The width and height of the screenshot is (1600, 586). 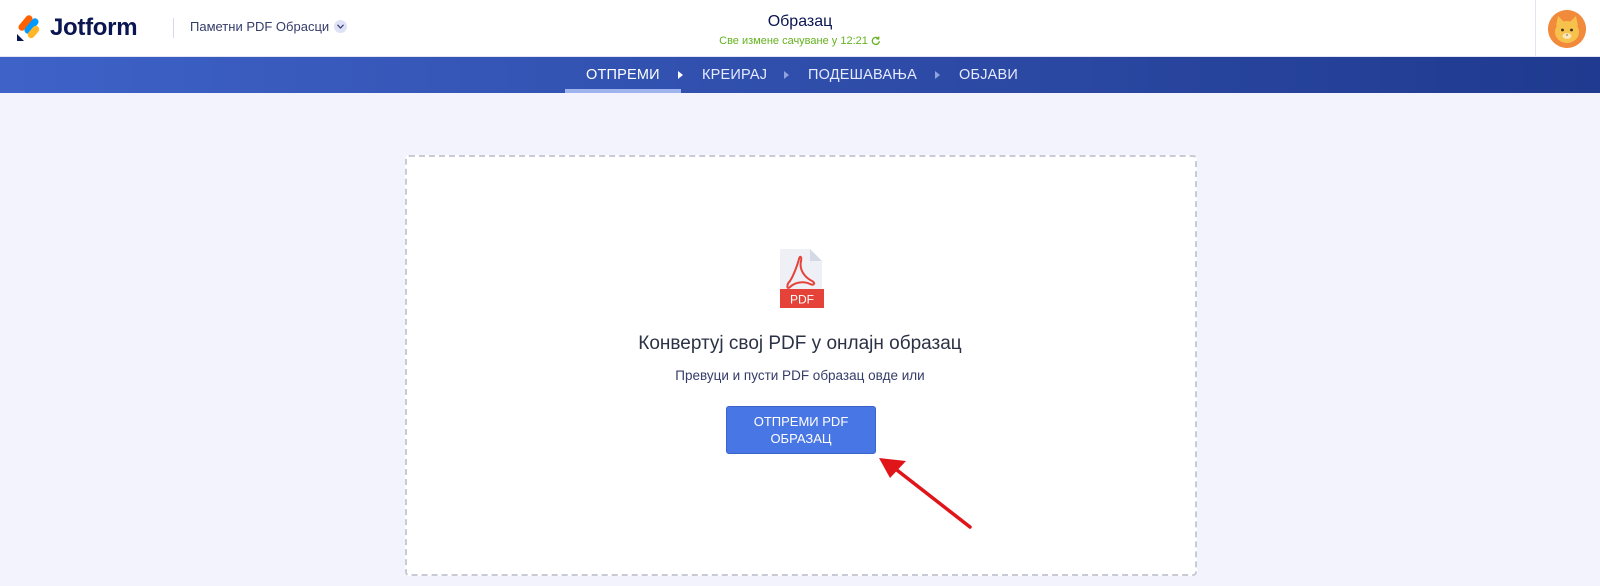 I want to click on jotform-logo-icon, so click(x=28, y=28).